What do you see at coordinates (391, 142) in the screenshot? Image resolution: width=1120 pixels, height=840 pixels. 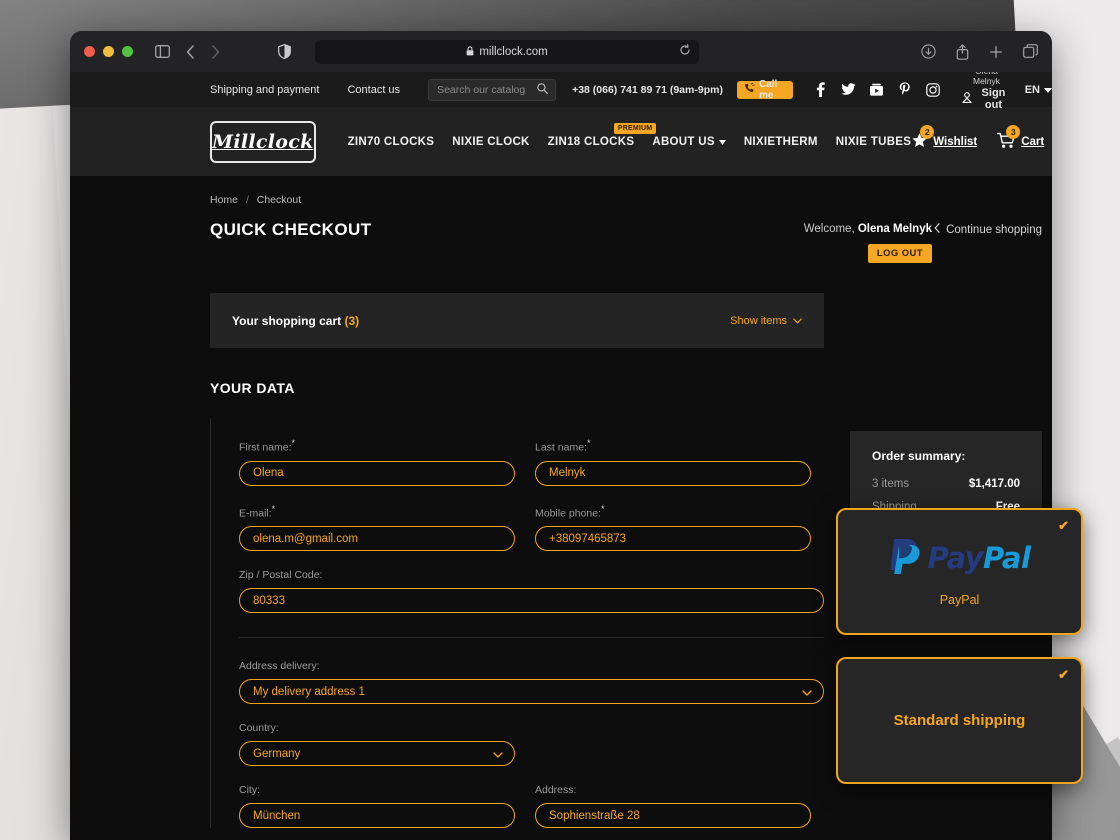 I see `nav-item-zin70-clocks: ZIN70 CLOCKS` at bounding box center [391, 142].